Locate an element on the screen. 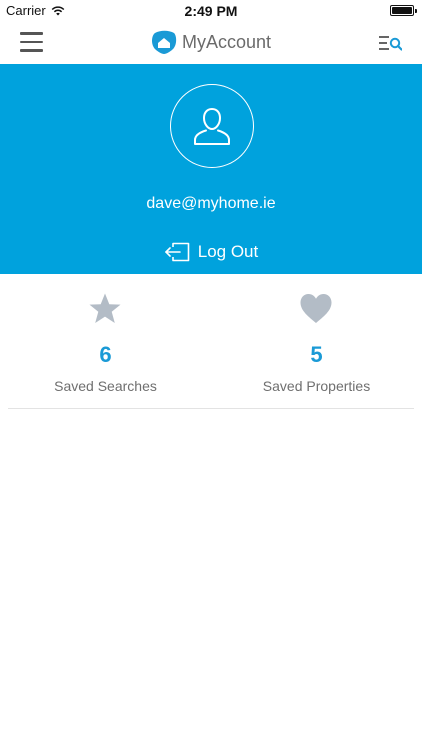  saved-properties-stat: 5 Saved Properties is located at coordinates (316, 340).